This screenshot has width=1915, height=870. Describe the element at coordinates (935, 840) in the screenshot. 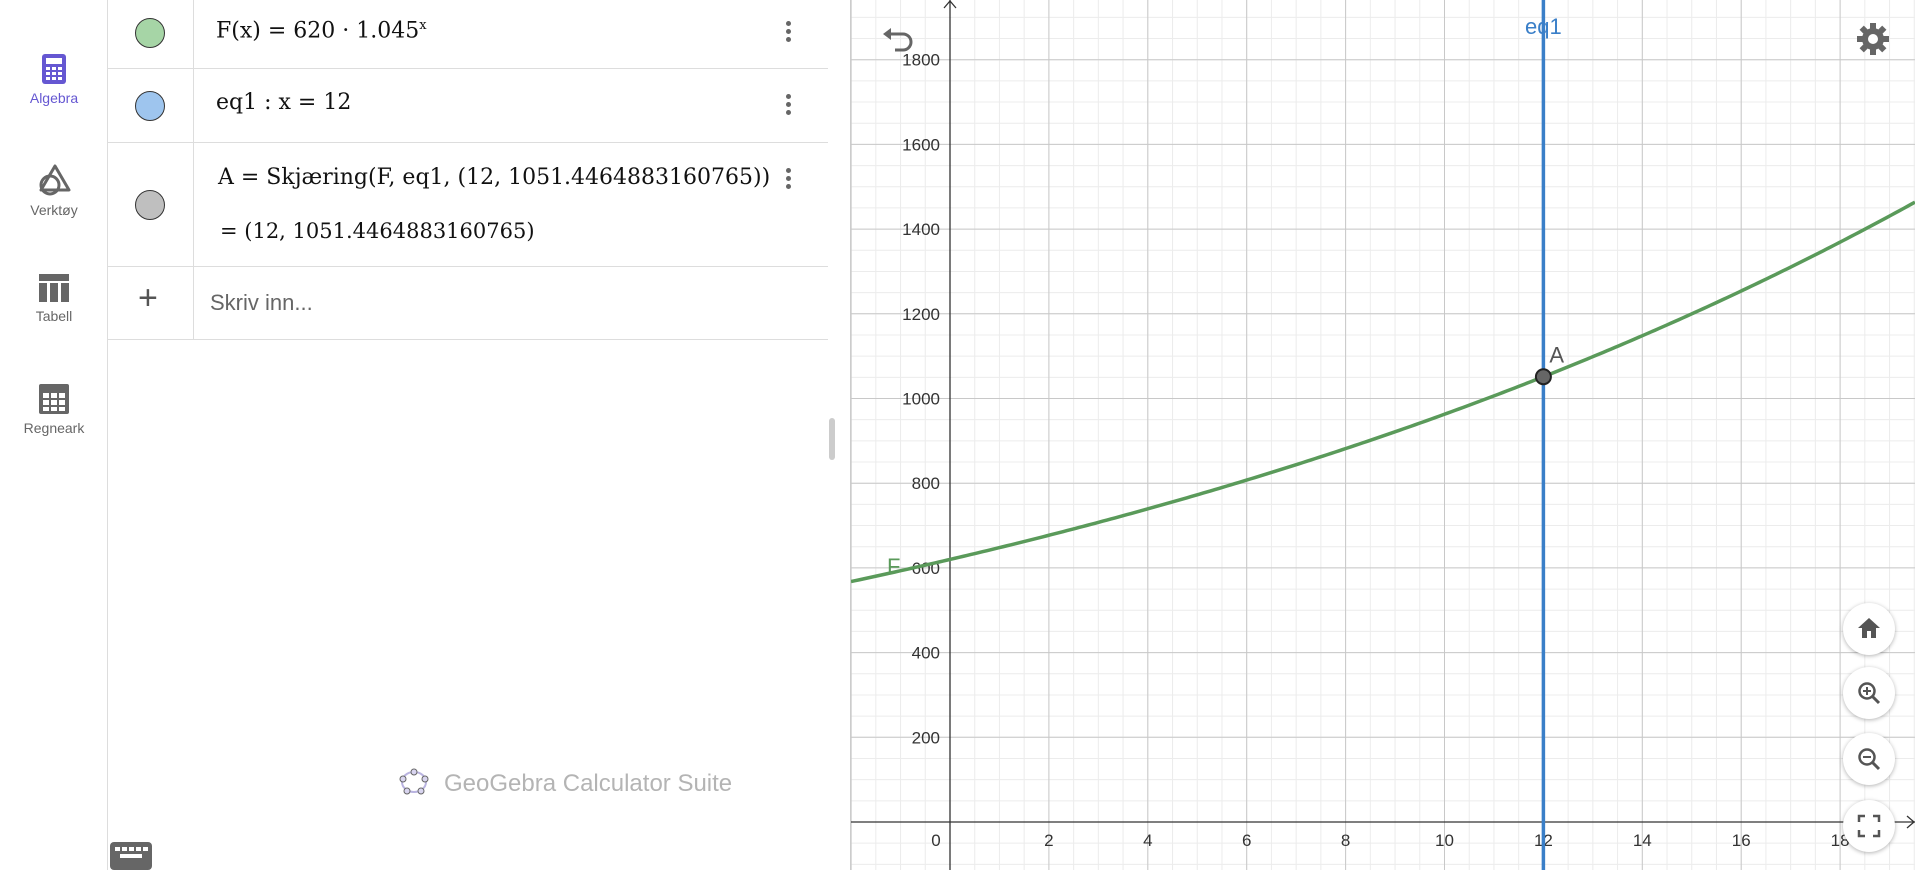

I see `x-tick-label: 0` at that location.